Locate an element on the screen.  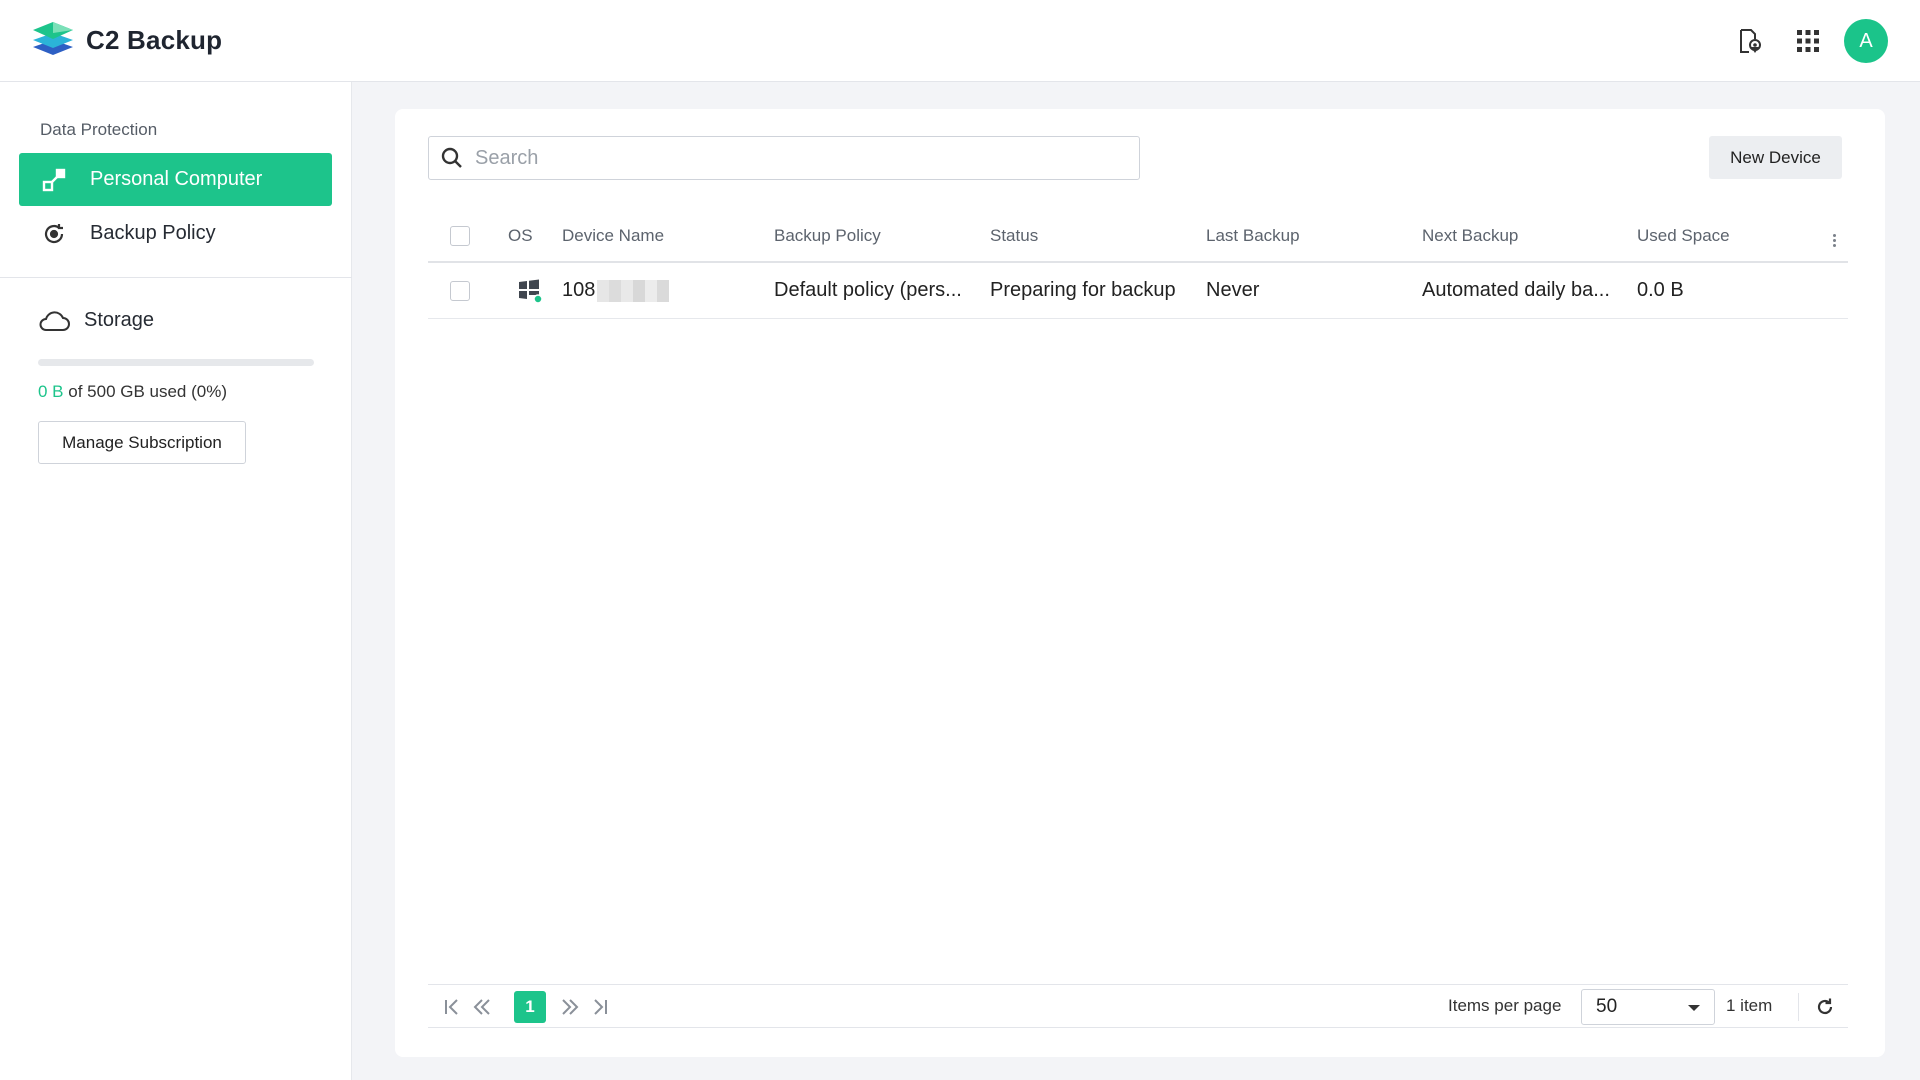
device-name-cell: 108 is located at coordinates (616, 290).